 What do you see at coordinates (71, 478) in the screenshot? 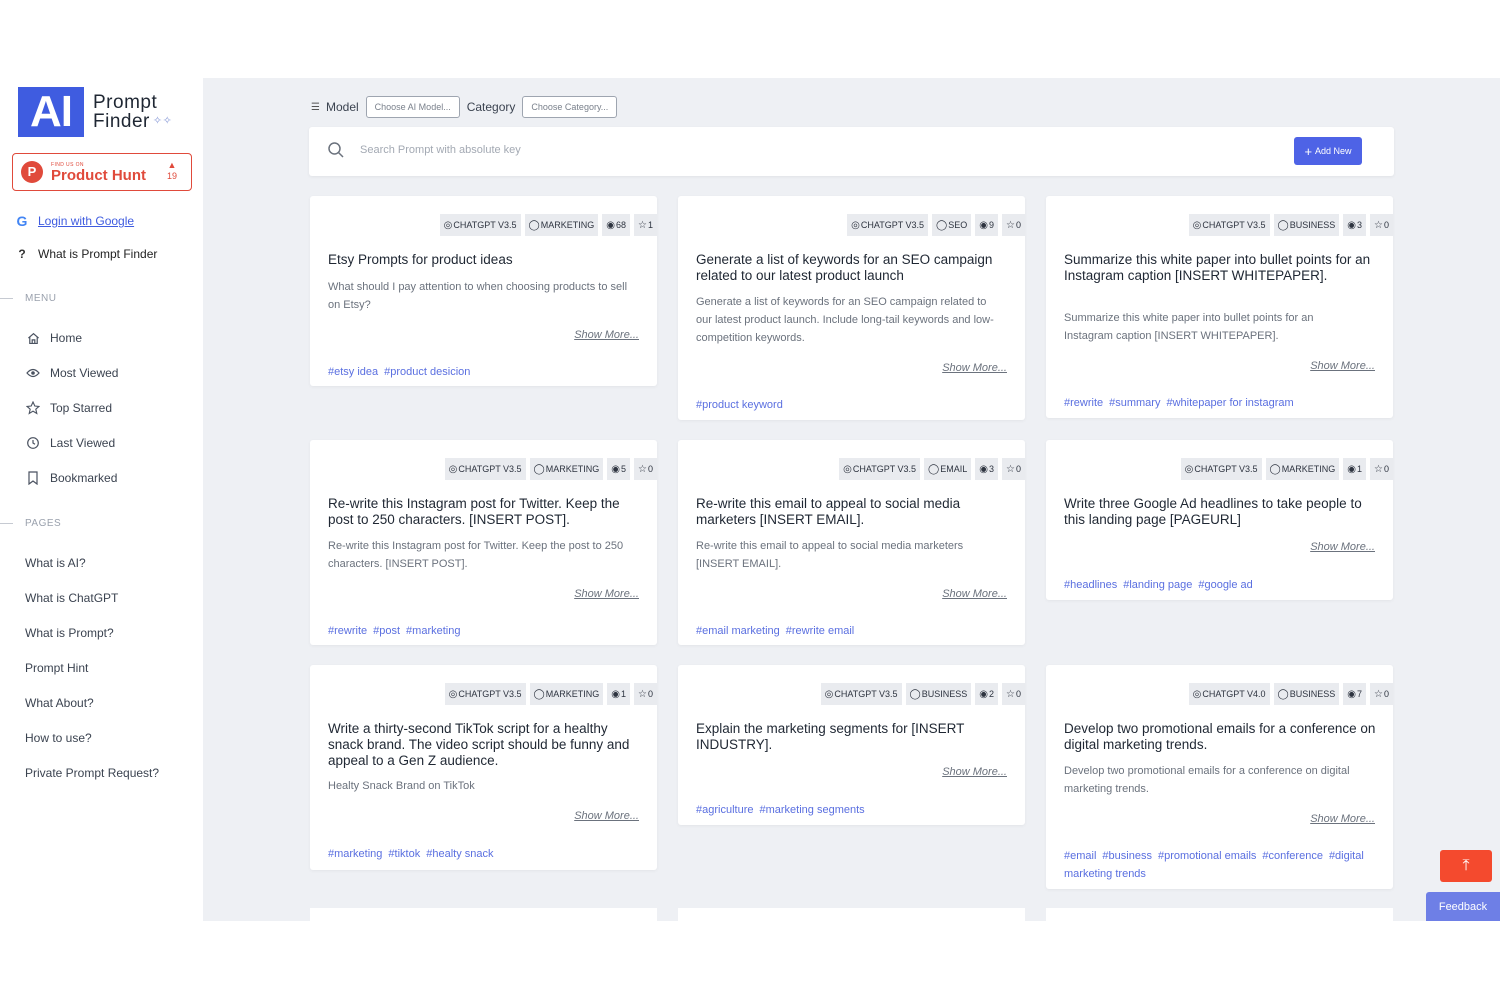
I see `nav-item-bookmarked: Bookmarked` at bounding box center [71, 478].